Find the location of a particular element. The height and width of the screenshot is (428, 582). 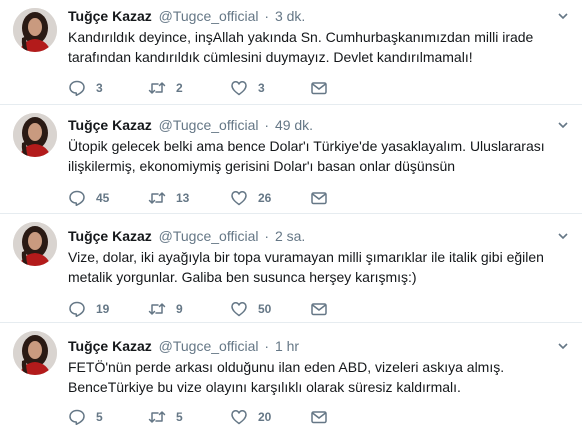

tweet-header: Tuğçe Kazaz @Tugce_official · 2 sa. is located at coordinates (186, 236).